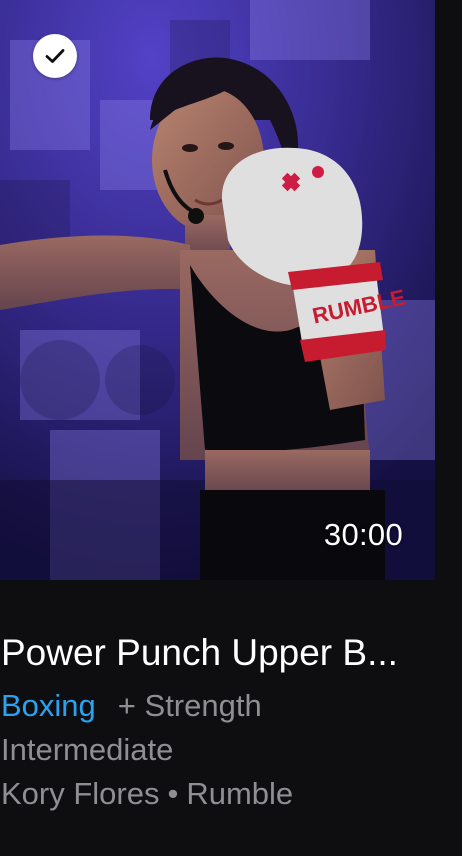 This screenshot has width=462, height=856. What do you see at coordinates (363, 534) in the screenshot?
I see `duration-label: 30:00` at bounding box center [363, 534].